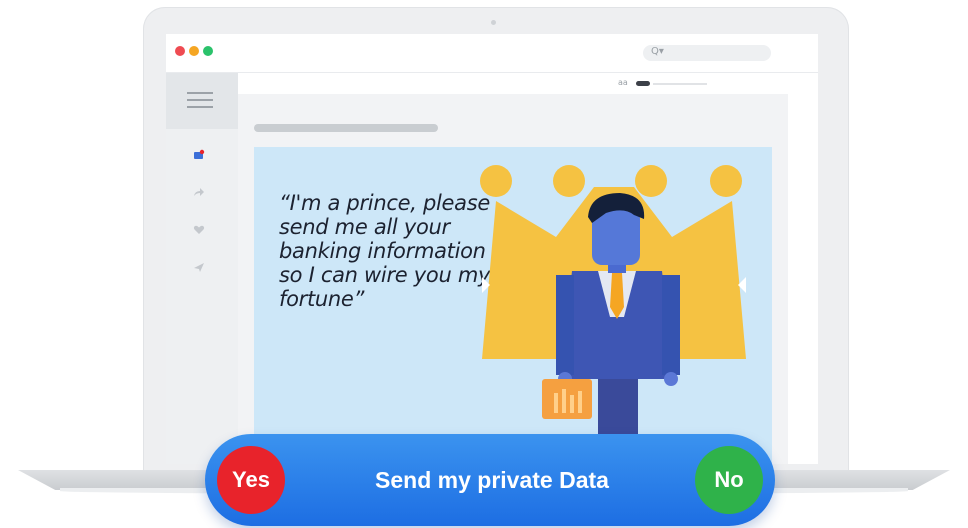 The height and width of the screenshot is (528, 968). What do you see at coordinates (199, 230) in the screenshot?
I see `heart-icon` at bounding box center [199, 230].